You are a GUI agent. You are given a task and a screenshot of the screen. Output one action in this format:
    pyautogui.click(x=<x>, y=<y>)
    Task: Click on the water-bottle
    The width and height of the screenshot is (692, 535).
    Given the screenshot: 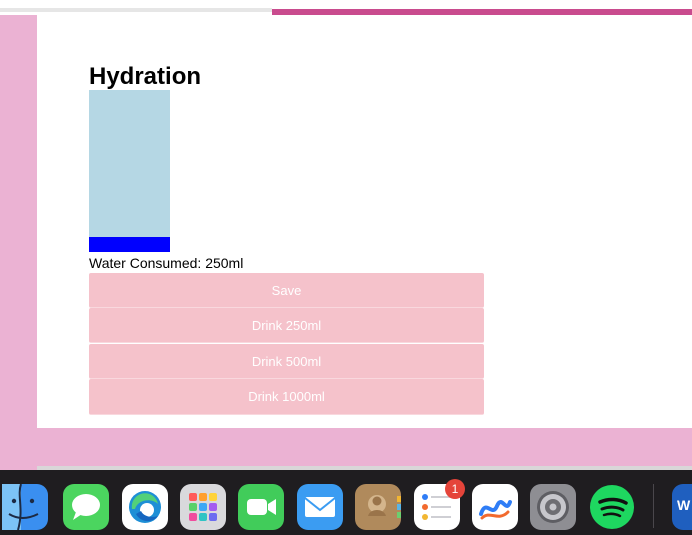 What is the action you would take?
    pyautogui.click(x=129, y=171)
    